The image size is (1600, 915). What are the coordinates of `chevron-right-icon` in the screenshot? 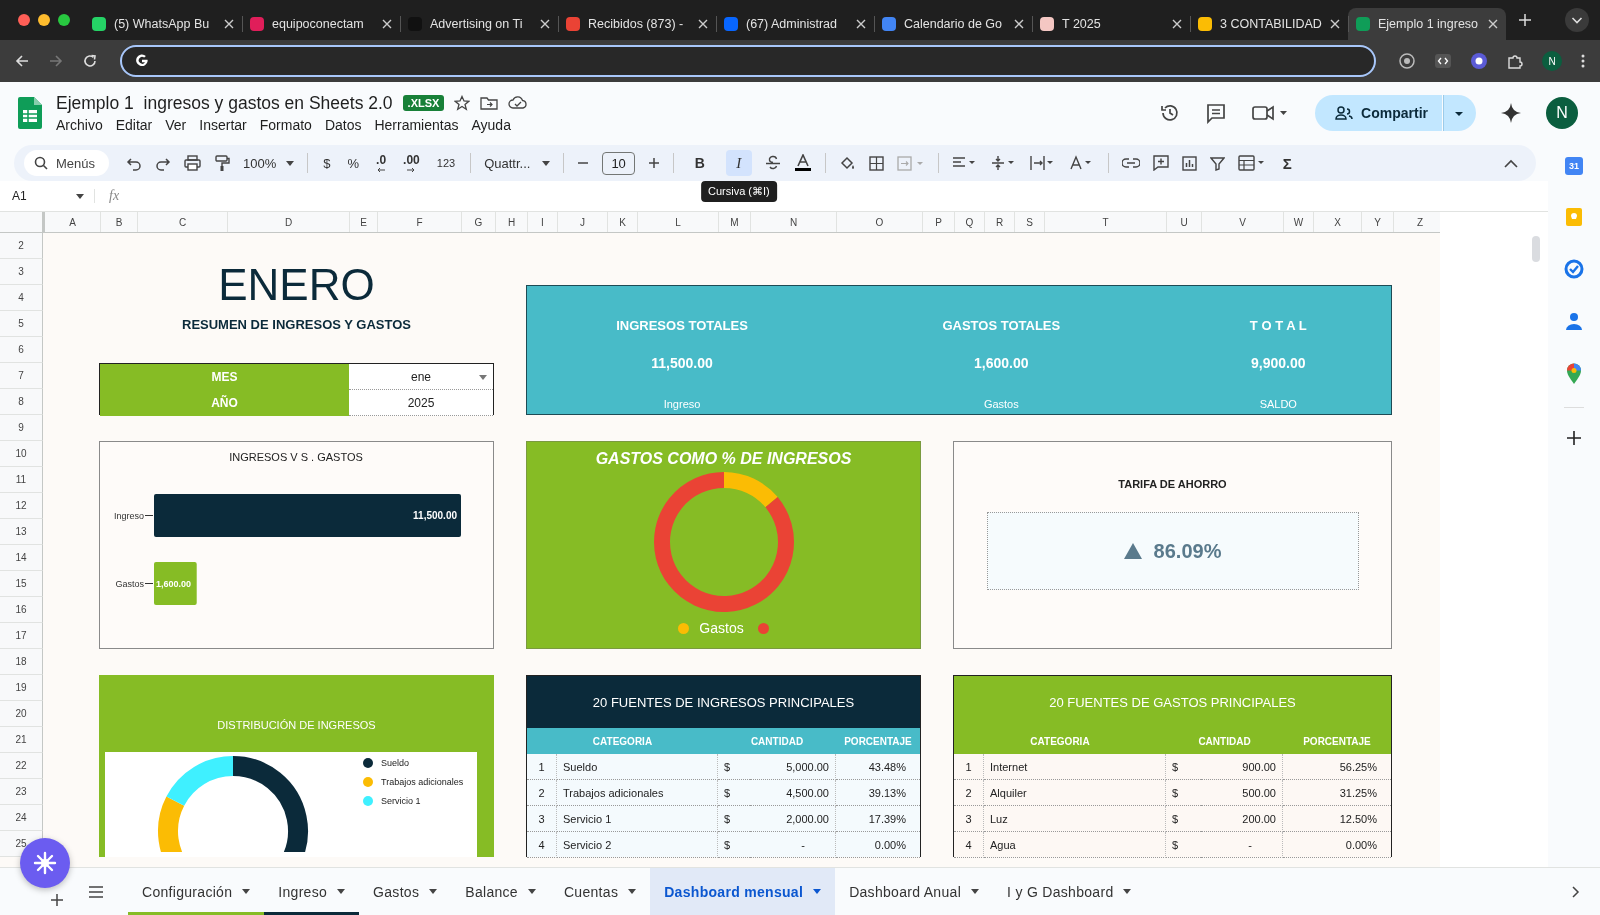 It's located at (1576, 891).